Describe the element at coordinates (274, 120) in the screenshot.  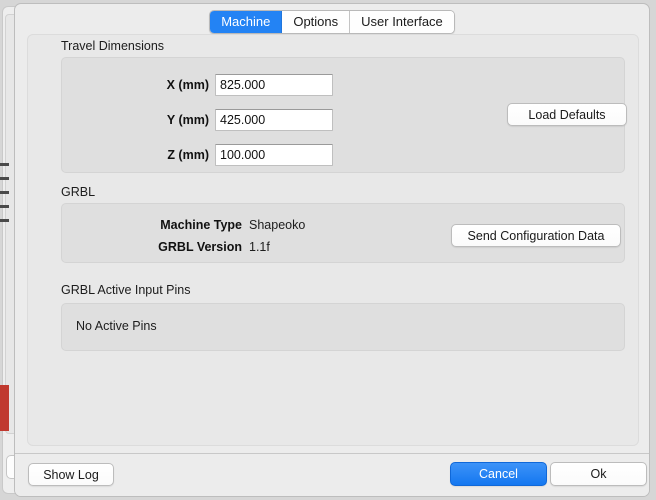
I see `y-axis-input` at that location.